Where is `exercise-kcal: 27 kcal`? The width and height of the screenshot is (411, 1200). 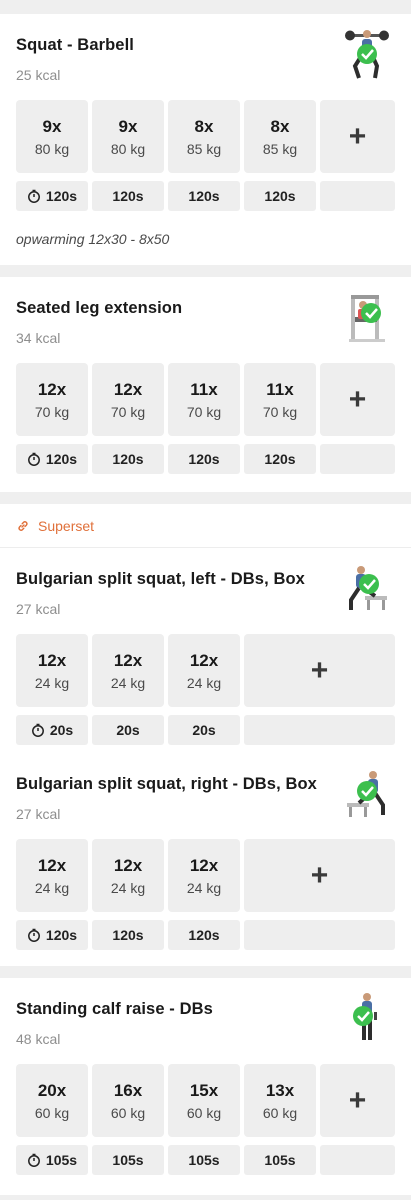 exercise-kcal: 27 kcal is located at coordinates (38, 609).